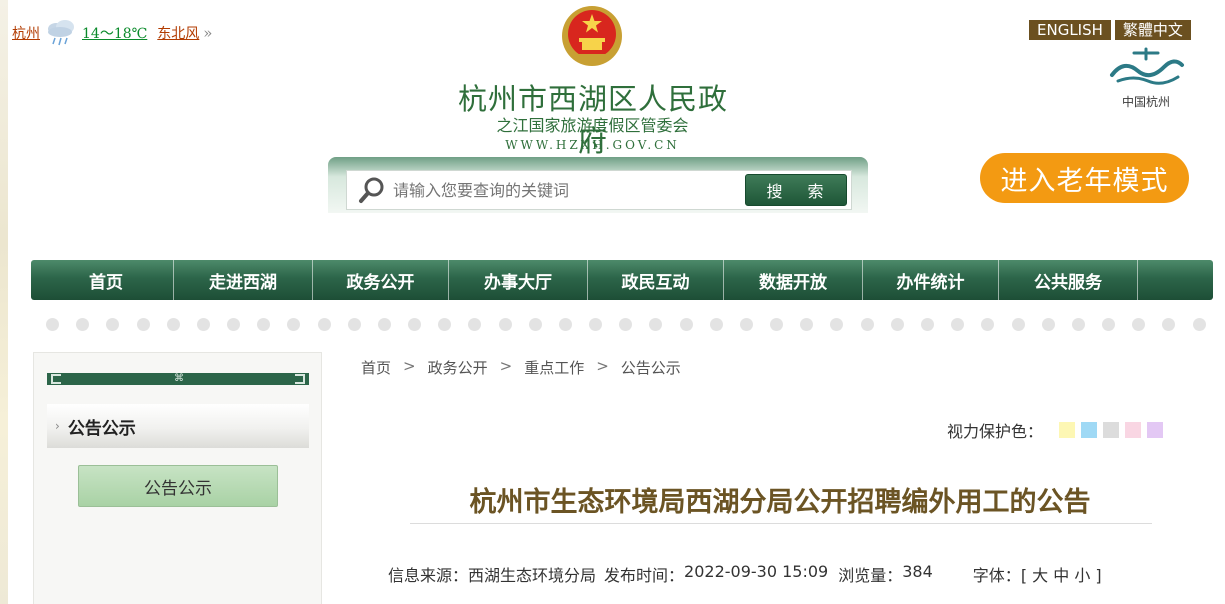 The image size is (1225, 604). I want to click on weather-widget: 杭州 14～18℃ 东北风 », so click(112, 33).